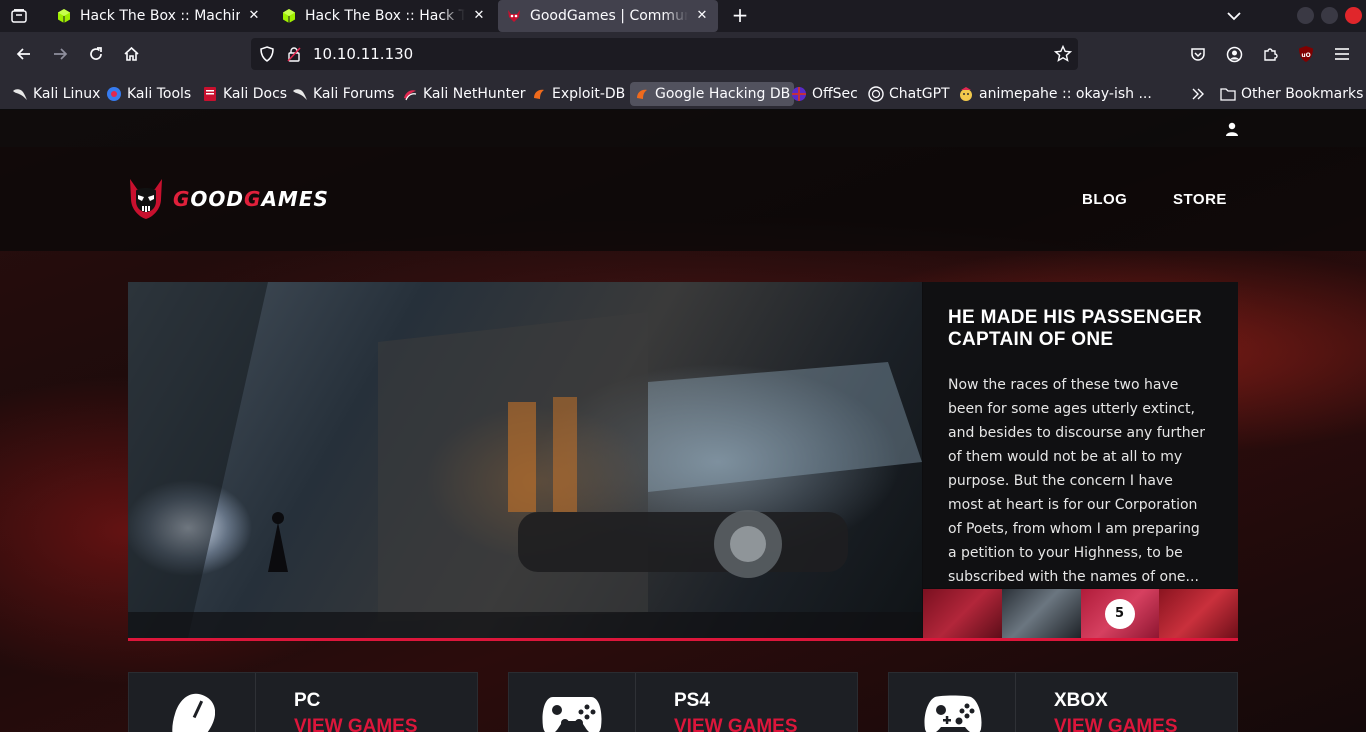 This screenshot has width=1366, height=732. Describe the element at coordinates (24, 54) in the screenshot. I see `back-arrow-icon` at that location.